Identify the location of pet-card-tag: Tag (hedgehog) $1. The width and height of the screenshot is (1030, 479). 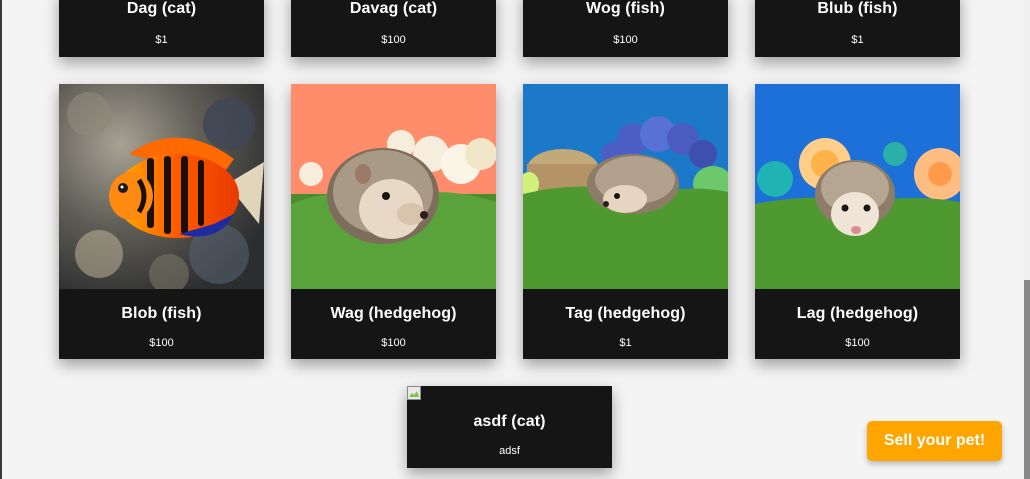
(625, 221).